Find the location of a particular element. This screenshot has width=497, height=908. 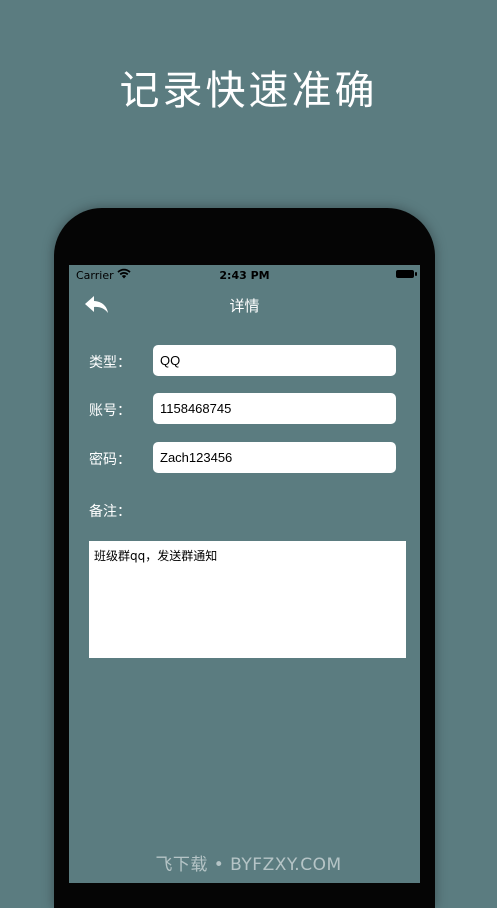

type-label: 类型： is located at coordinates (110, 363).